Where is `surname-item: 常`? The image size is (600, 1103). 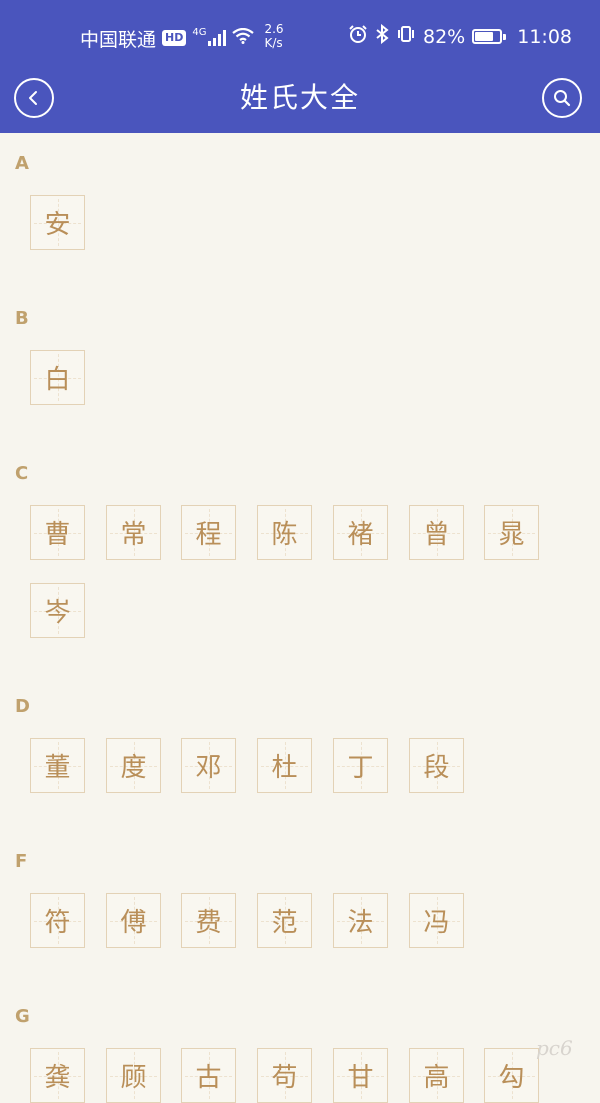 surname-item: 常 is located at coordinates (133, 532).